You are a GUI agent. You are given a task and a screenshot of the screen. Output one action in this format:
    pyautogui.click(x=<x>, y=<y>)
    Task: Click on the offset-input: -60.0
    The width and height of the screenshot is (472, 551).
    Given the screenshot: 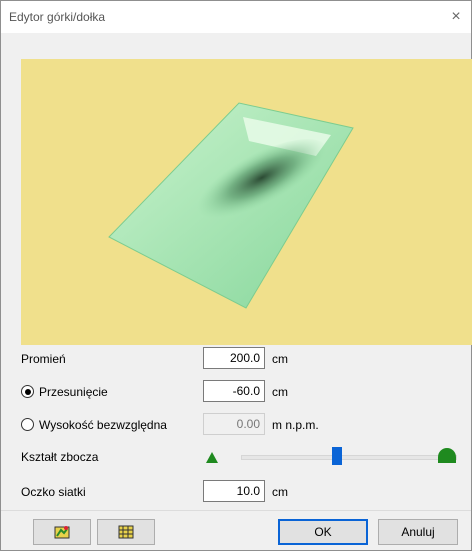 What is the action you would take?
    pyautogui.click(x=234, y=391)
    